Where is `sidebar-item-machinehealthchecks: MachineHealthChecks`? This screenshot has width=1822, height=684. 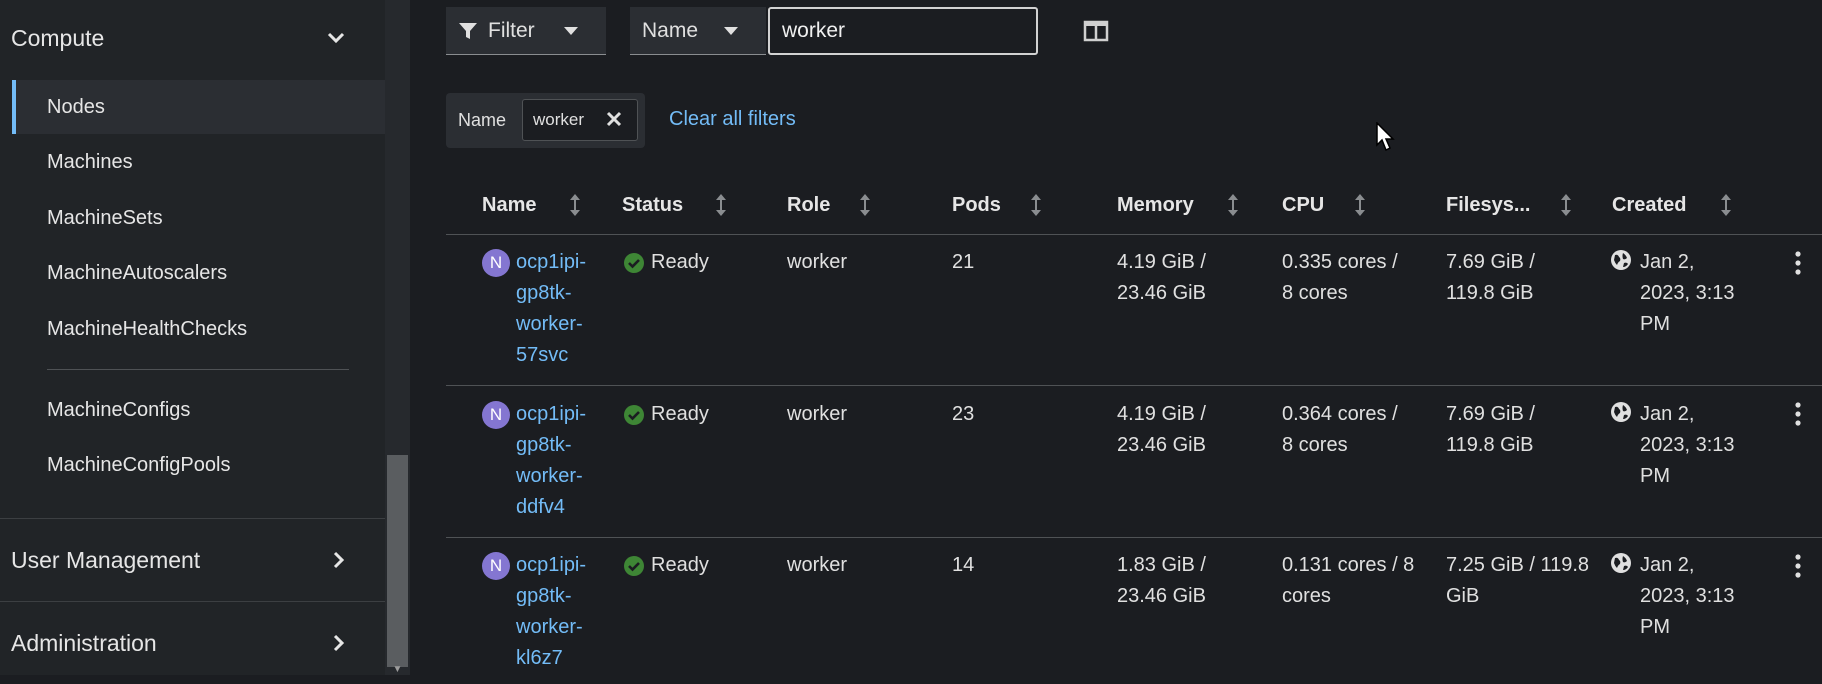 sidebar-item-machinehealthchecks: MachineHealthChecks is located at coordinates (198, 329).